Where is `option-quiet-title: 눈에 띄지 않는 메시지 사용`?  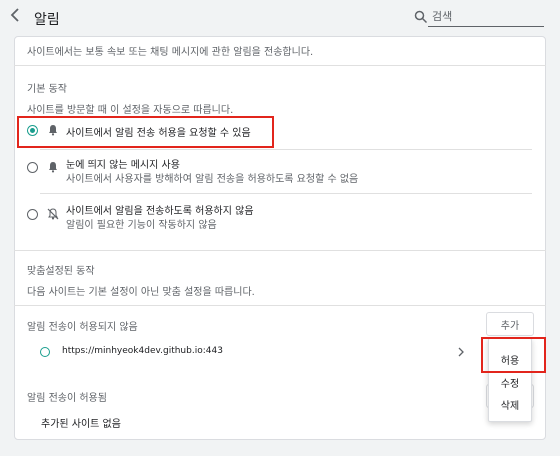 option-quiet-title: 눈에 띄지 않는 메시지 사용 is located at coordinates (123, 165).